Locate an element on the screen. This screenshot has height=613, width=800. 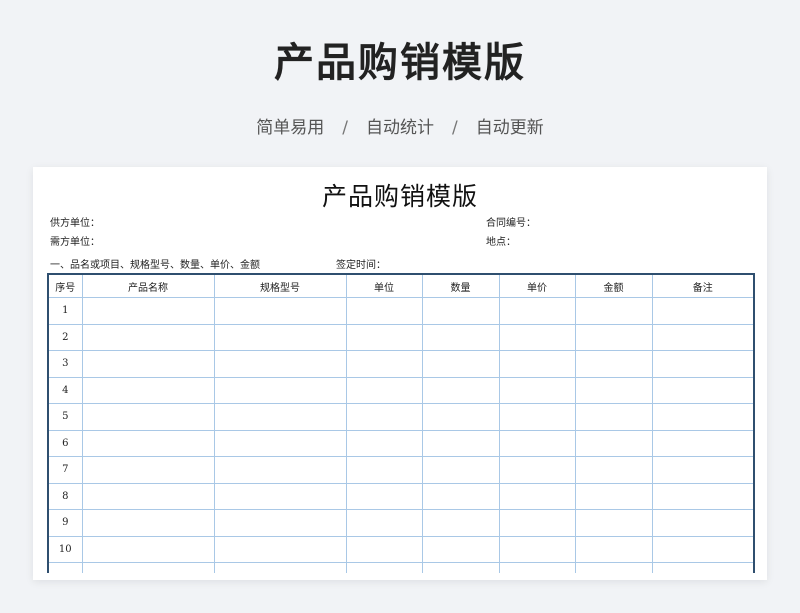
column-header: 规格型号 is located at coordinates (280, 285).